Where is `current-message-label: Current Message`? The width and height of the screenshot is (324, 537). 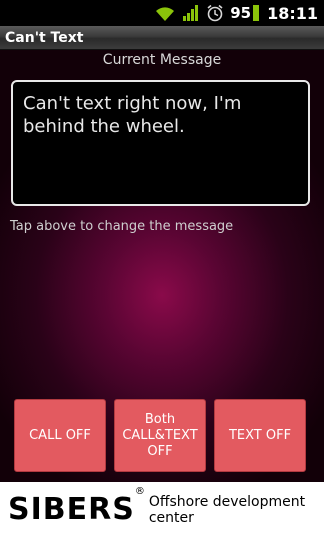
current-message-label: Current Message is located at coordinates (162, 60).